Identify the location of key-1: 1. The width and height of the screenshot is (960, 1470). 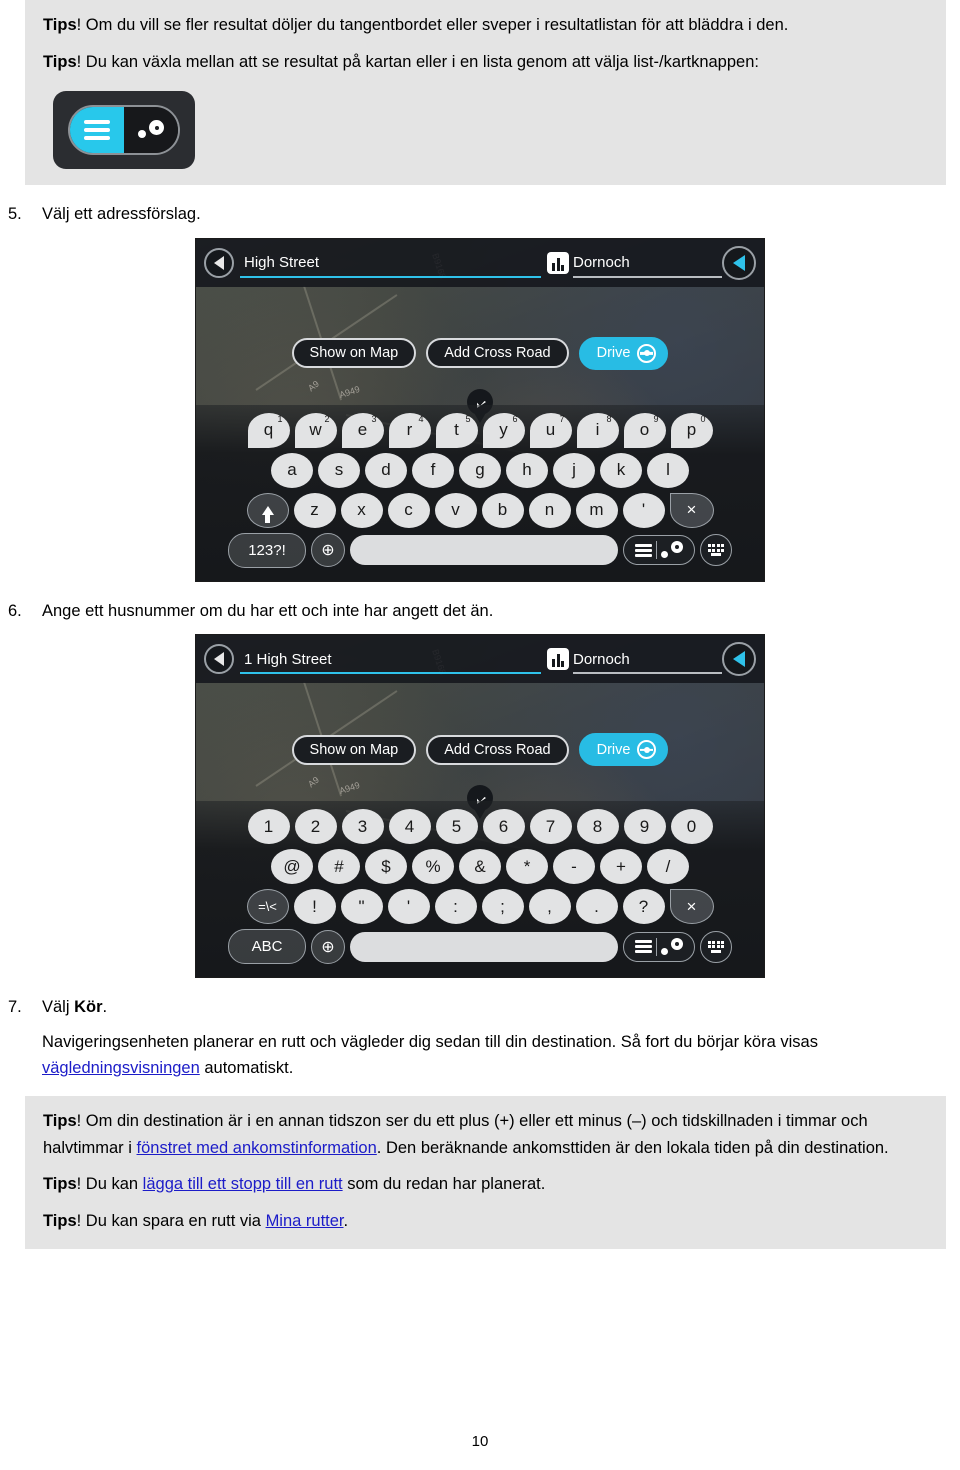
(268, 827).